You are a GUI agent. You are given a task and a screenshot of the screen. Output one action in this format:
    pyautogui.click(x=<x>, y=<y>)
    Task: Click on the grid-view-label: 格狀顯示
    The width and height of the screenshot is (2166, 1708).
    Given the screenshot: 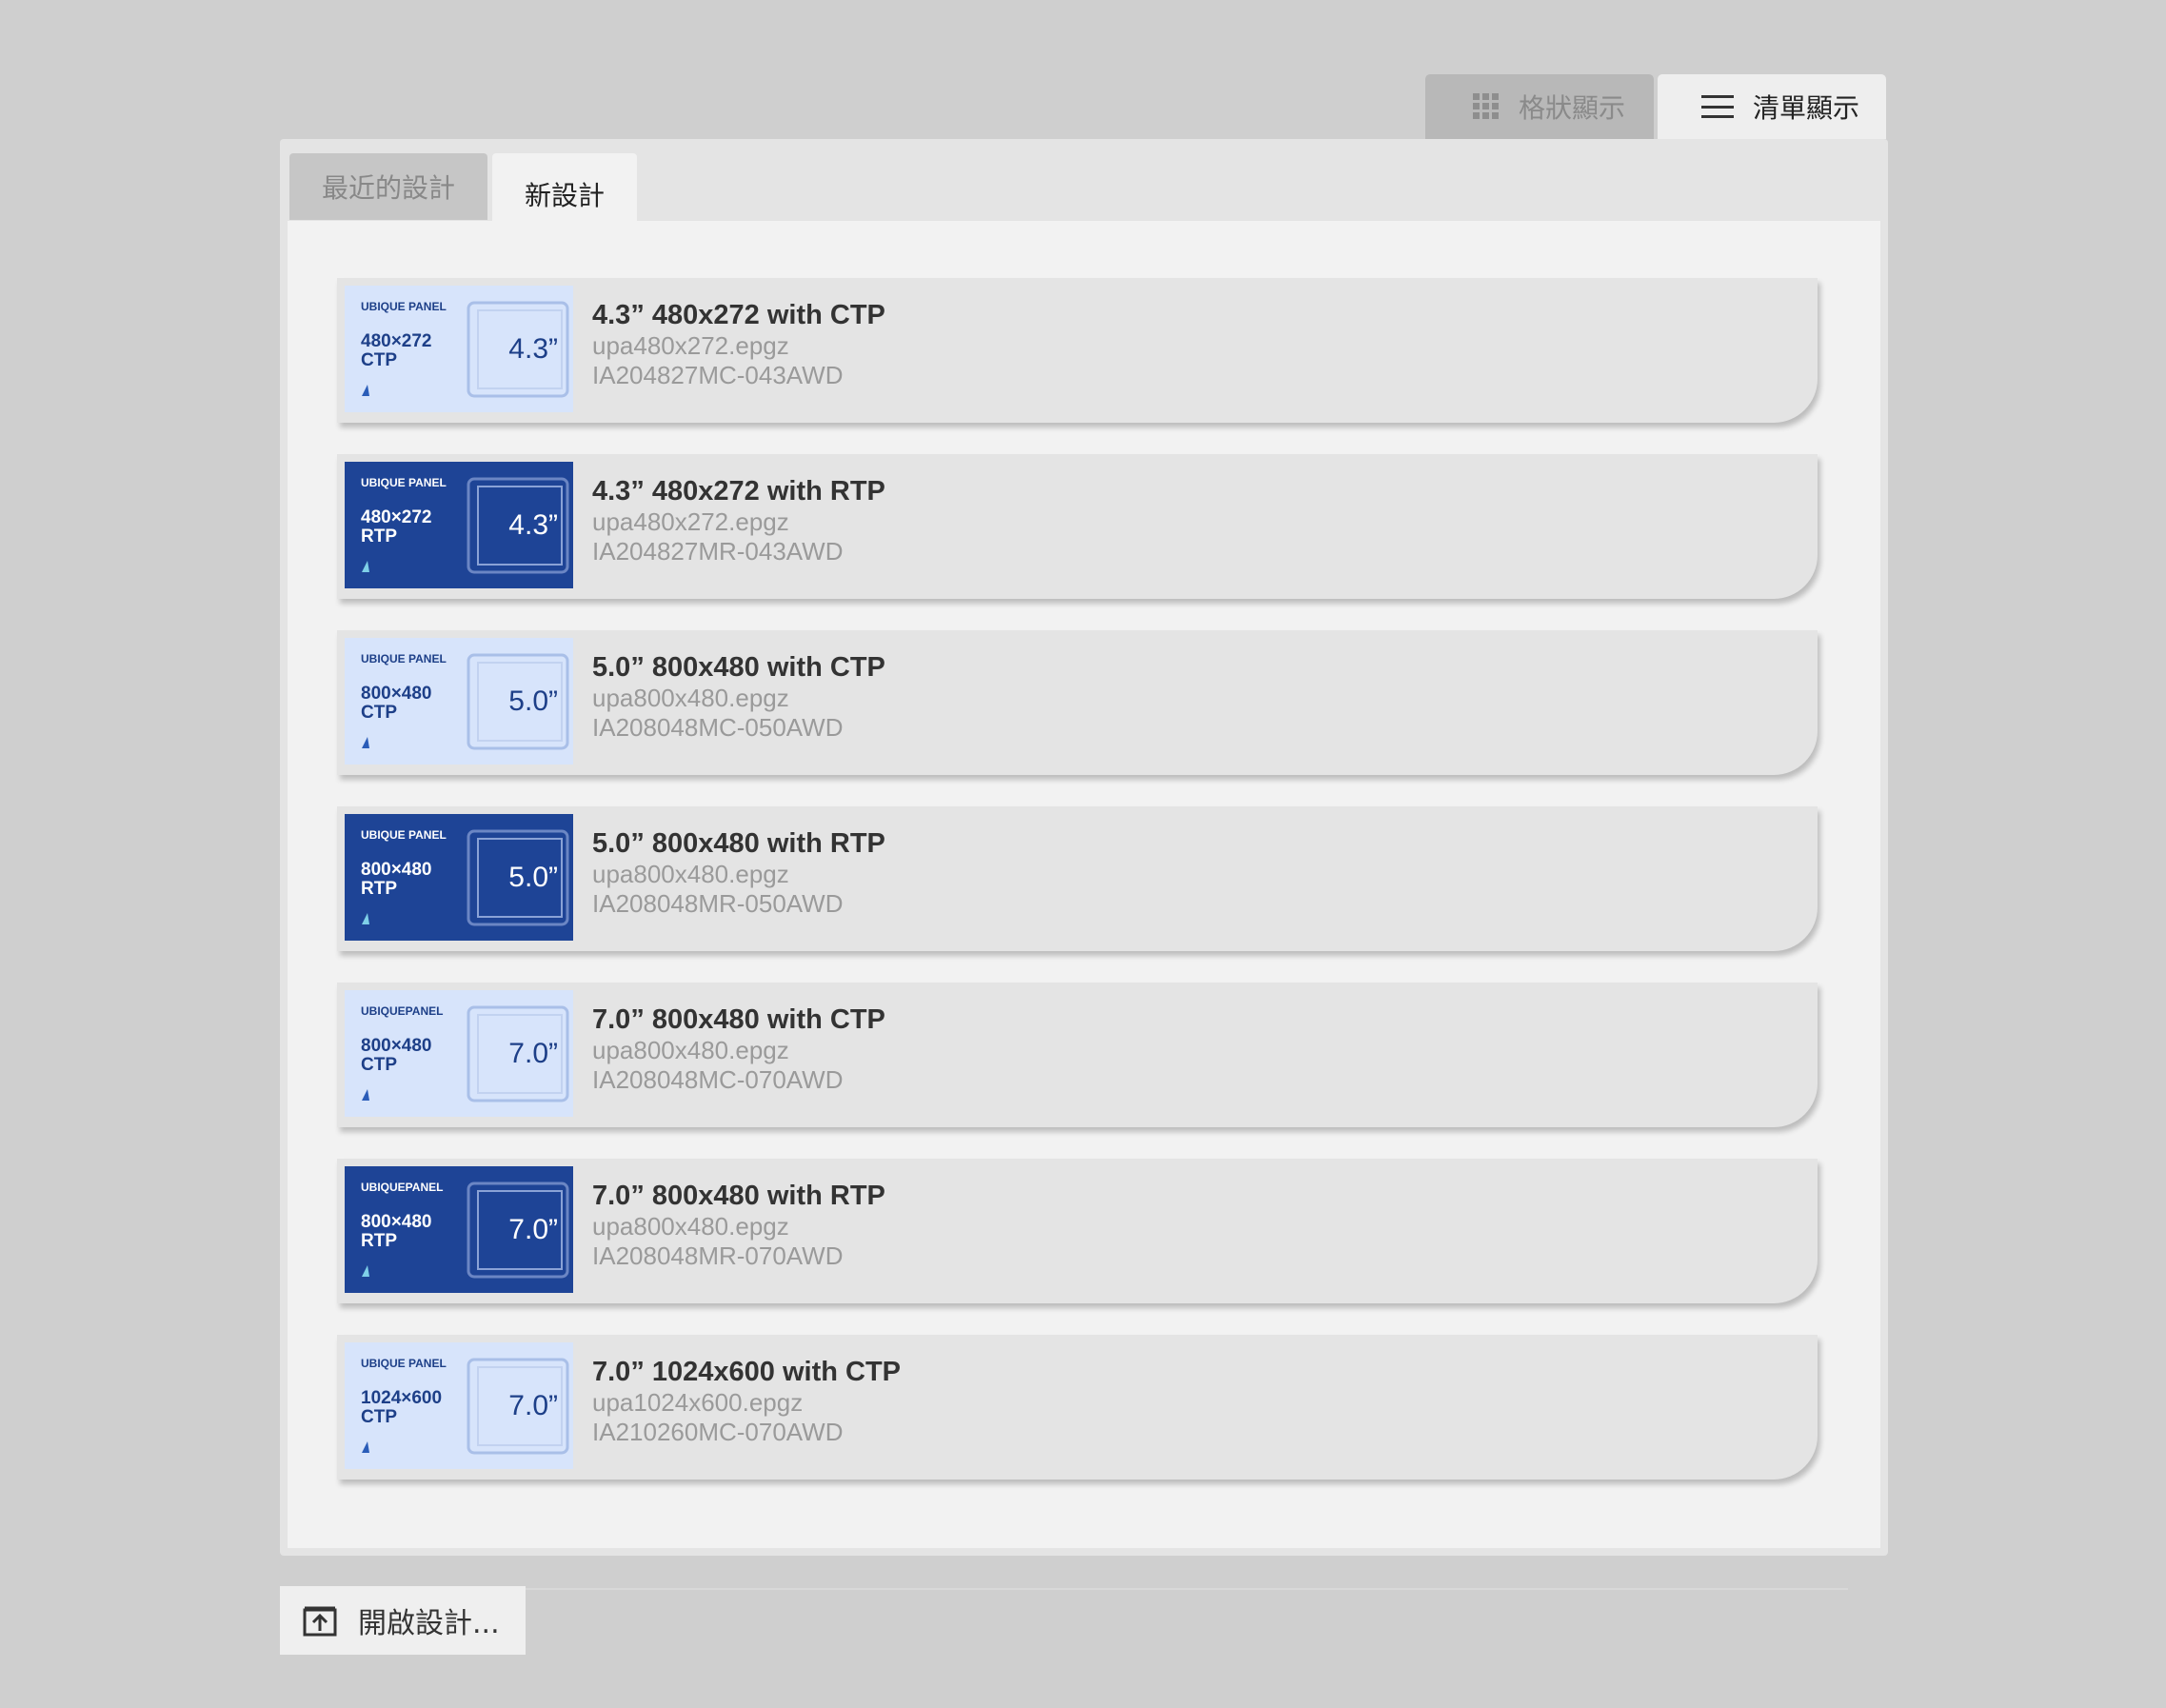 What is the action you would take?
    pyautogui.click(x=1573, y=108)
    